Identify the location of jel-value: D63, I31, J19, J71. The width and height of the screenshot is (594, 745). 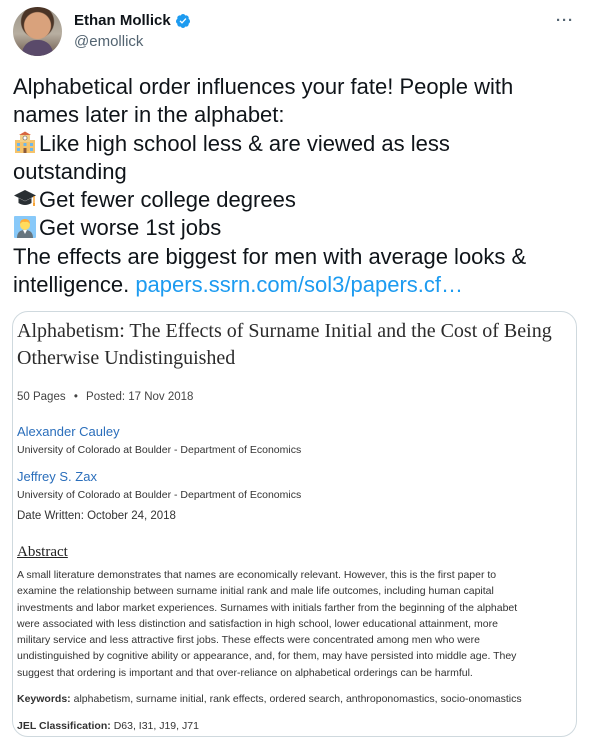
(156, 726).